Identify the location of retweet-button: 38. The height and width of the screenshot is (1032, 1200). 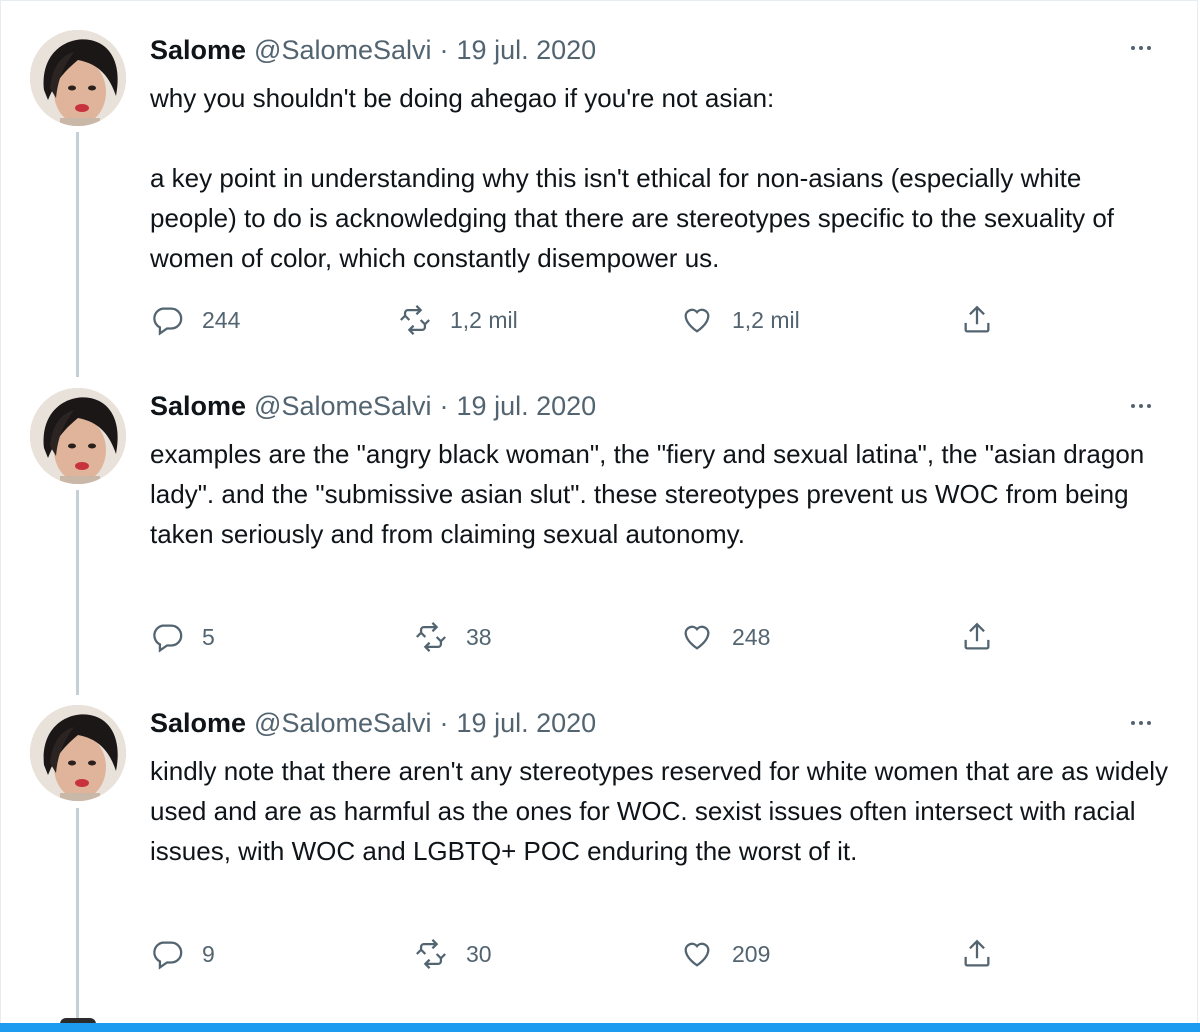
(453, 637).